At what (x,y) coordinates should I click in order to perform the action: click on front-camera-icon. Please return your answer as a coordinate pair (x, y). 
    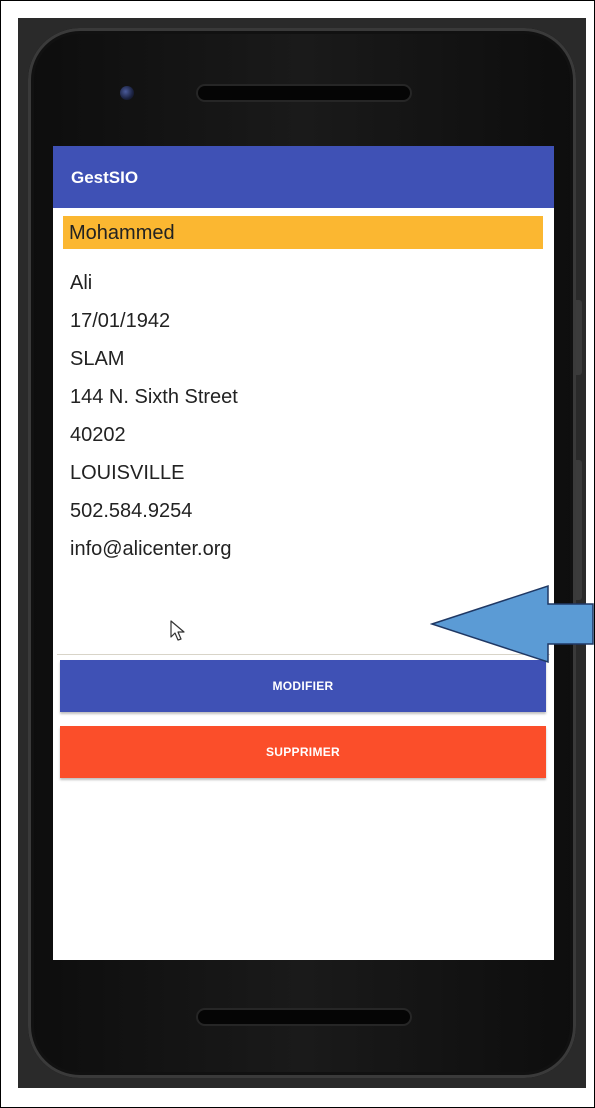
    Looking at the image, I should click on (127, 93).